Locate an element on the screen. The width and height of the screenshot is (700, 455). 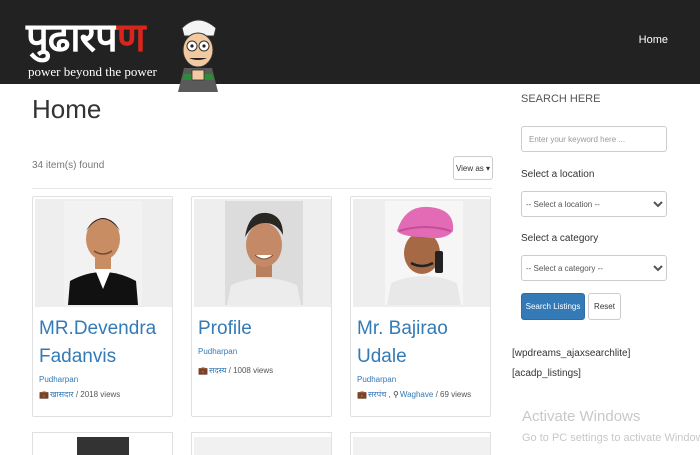
site-logo: पुढारपण power beyond the power is located at coordinates (121, 52).